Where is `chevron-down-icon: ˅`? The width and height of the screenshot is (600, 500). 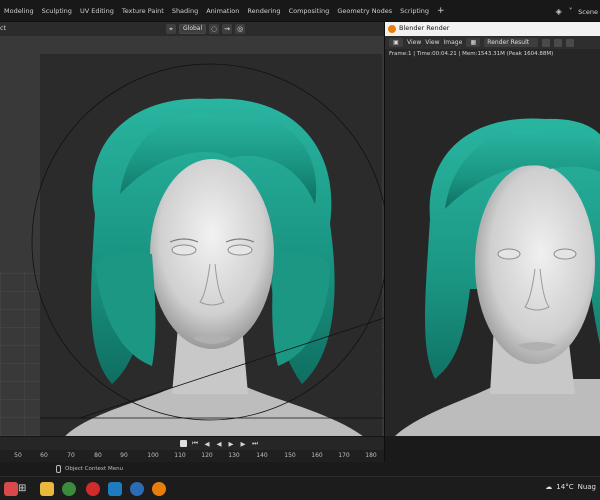 chevron-down-icon: ˅ is located at coordinates (570, 11).